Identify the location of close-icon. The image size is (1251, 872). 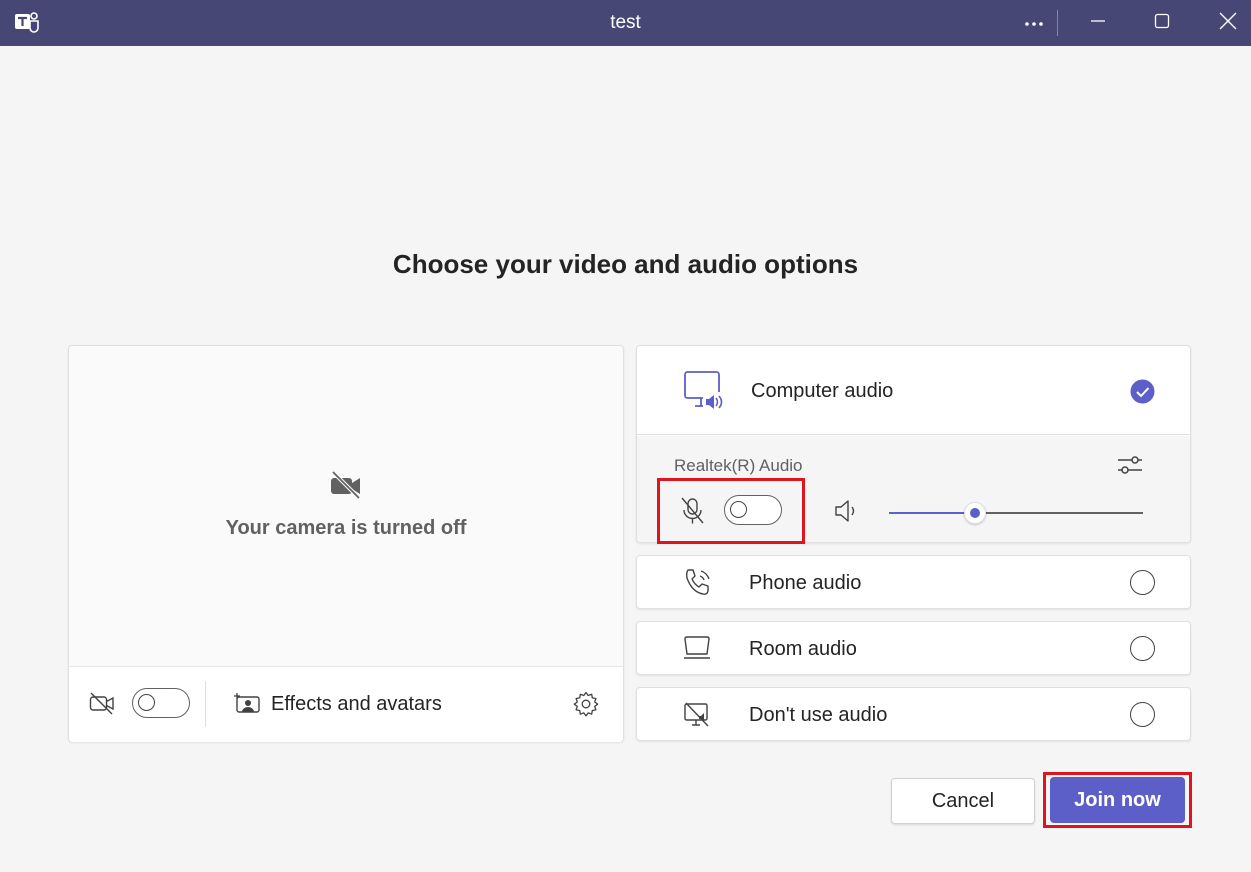
(1228, 23).